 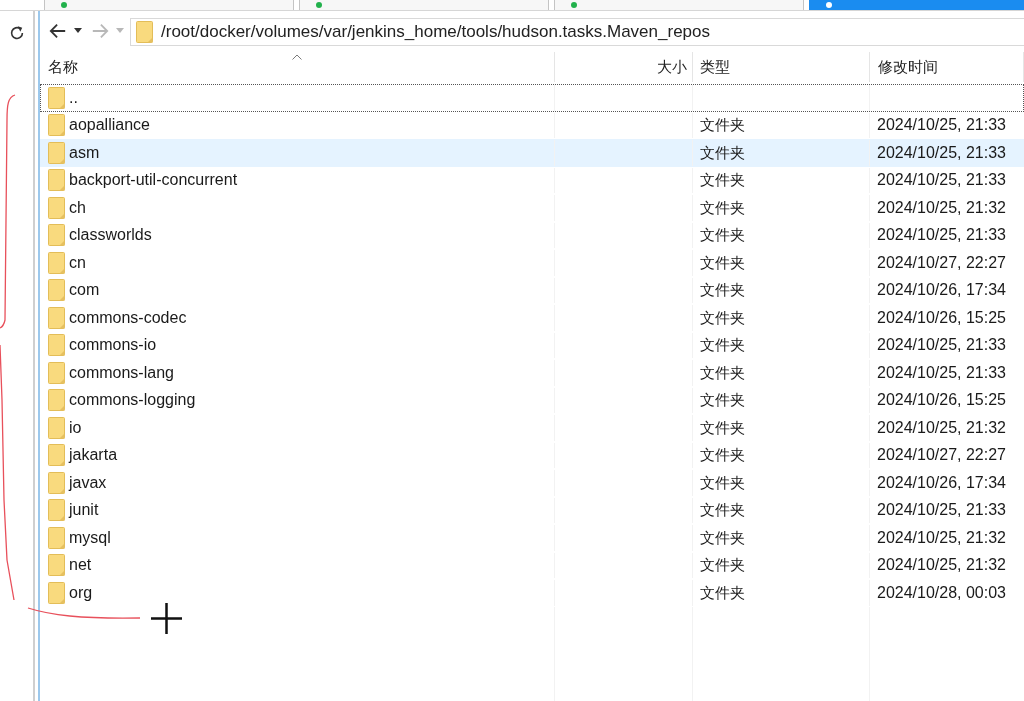 What do you see at coordinates (297, 67) in the screenshot?
I see `column-header: 名称` at bounding box center [297, 67].